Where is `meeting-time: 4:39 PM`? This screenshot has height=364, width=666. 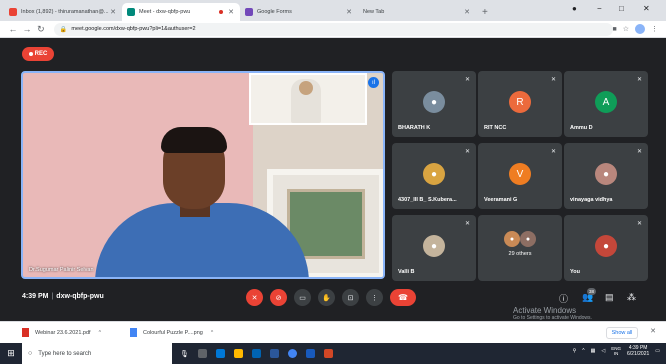 meeting-time: 4:39 PM is located at coordinates (35, 296).